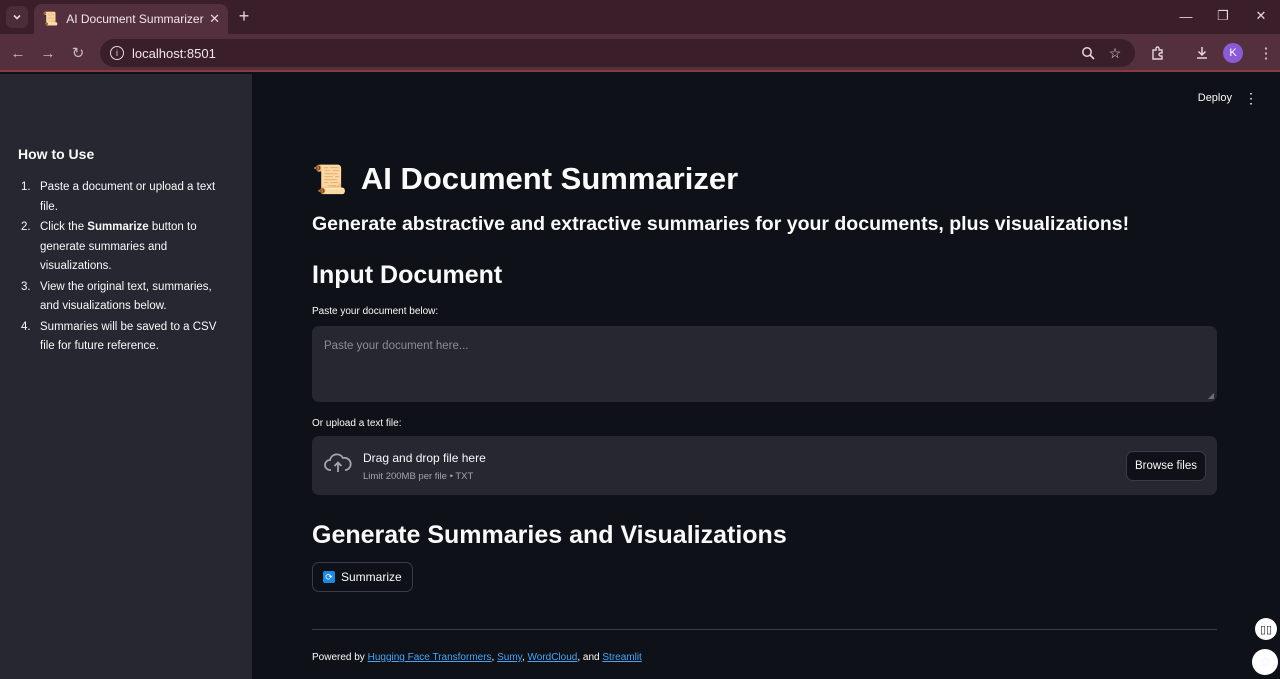  I want to click on browser-tab: 📜 AI Document Summarizer ✕, so click(131, 19).